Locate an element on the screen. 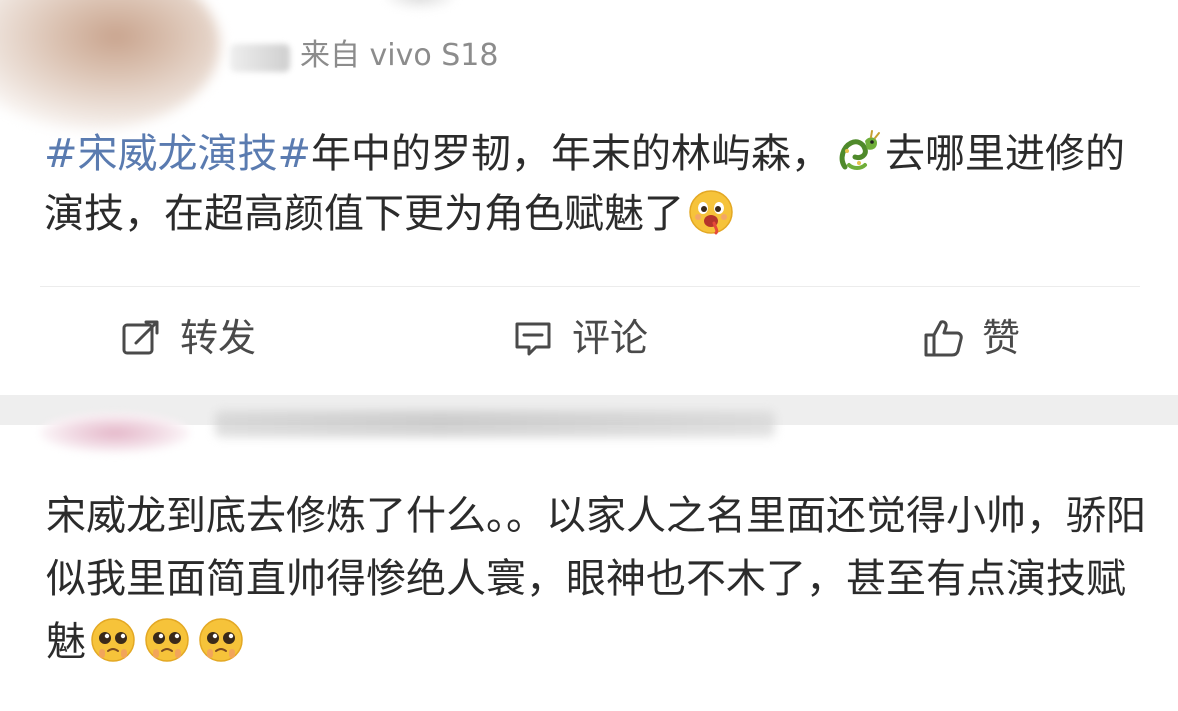  comment-button: 评论 is located at coordinates (580, 338).